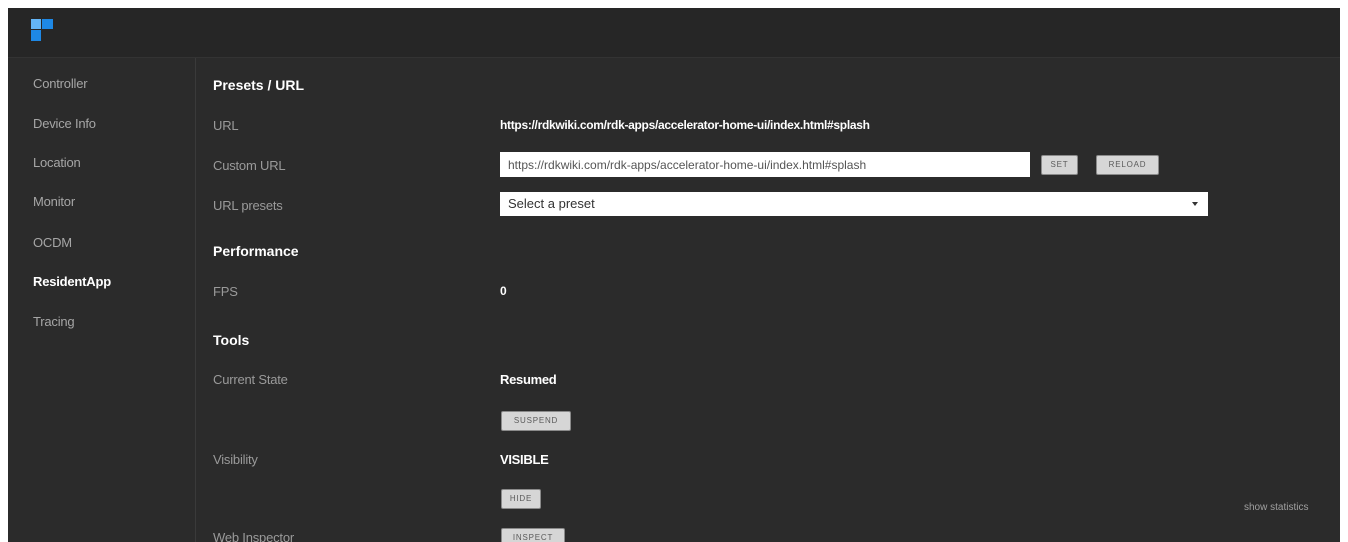 Image resolution: width=1348 pixels, height=542 pixels. What do you see at coordinates (249, 165) in the screenshot?
I see `custom-url-label: Custom URL` at bounding box center [249, 165].